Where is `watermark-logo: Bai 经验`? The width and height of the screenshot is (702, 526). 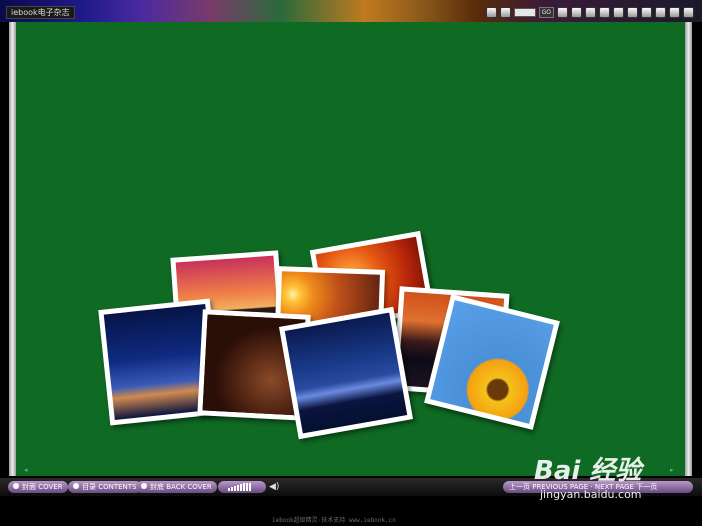
watermark-logo: Bai 经验 is located at coordinates (588, 471).